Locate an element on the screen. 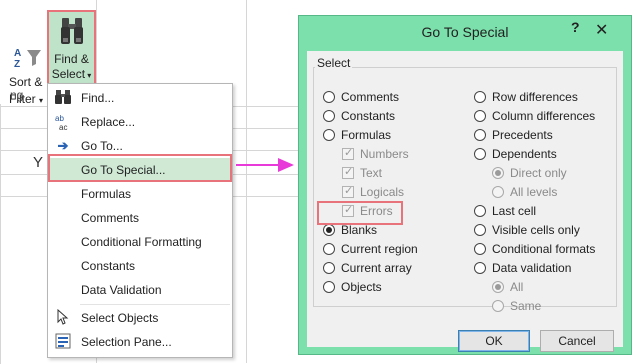 Image resolution: width=636 pixels, height=364 pixels. menu-item-data-validation: Data Validation is located at coordinates (140, 290).